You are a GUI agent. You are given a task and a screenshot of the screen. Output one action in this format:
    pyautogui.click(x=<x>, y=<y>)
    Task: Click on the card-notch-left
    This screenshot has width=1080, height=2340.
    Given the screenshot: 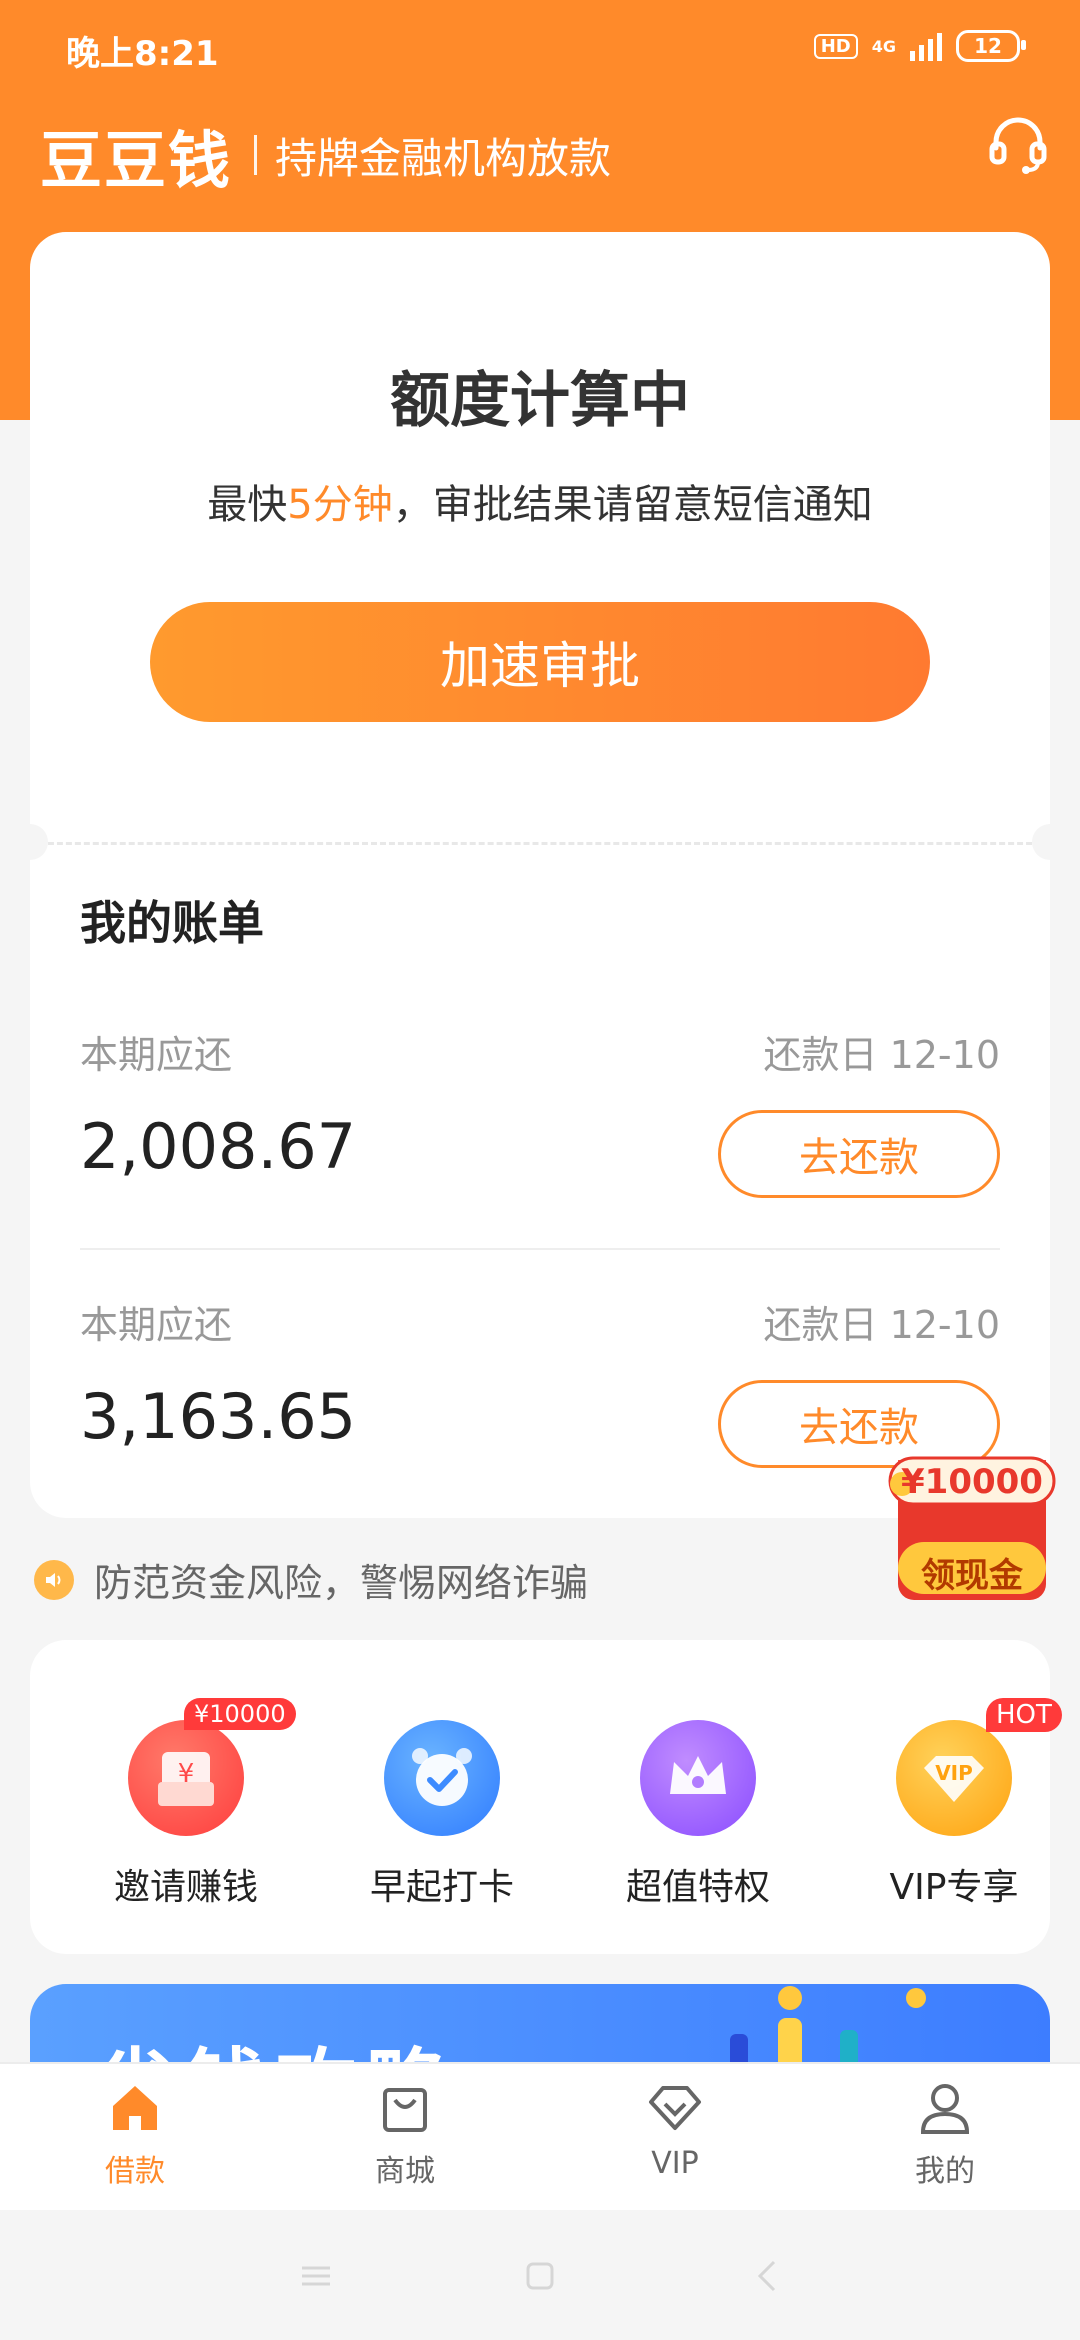 What is the action you would take?
    pyautogui.click(x=30, y=842)
    